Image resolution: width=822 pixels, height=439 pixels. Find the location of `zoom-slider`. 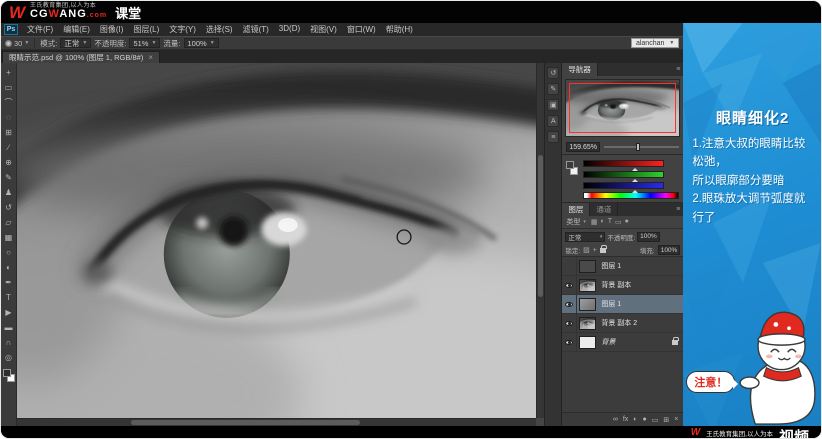

zoom-slider is located at coordinates (641, 147).